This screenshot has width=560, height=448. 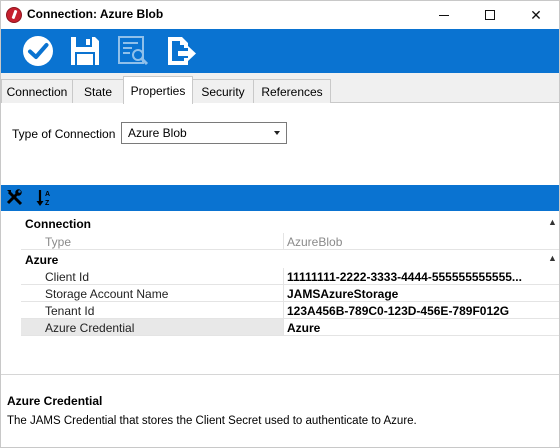 I want to click on chevron-down-icon, so click(x=277, y=133).